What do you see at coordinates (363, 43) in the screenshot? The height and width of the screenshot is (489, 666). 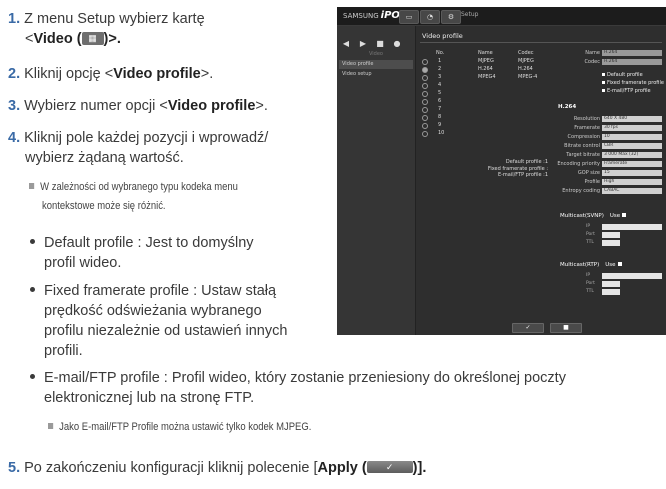 I see `network-tab-icon: ▶` at bounding box center [363, 43].